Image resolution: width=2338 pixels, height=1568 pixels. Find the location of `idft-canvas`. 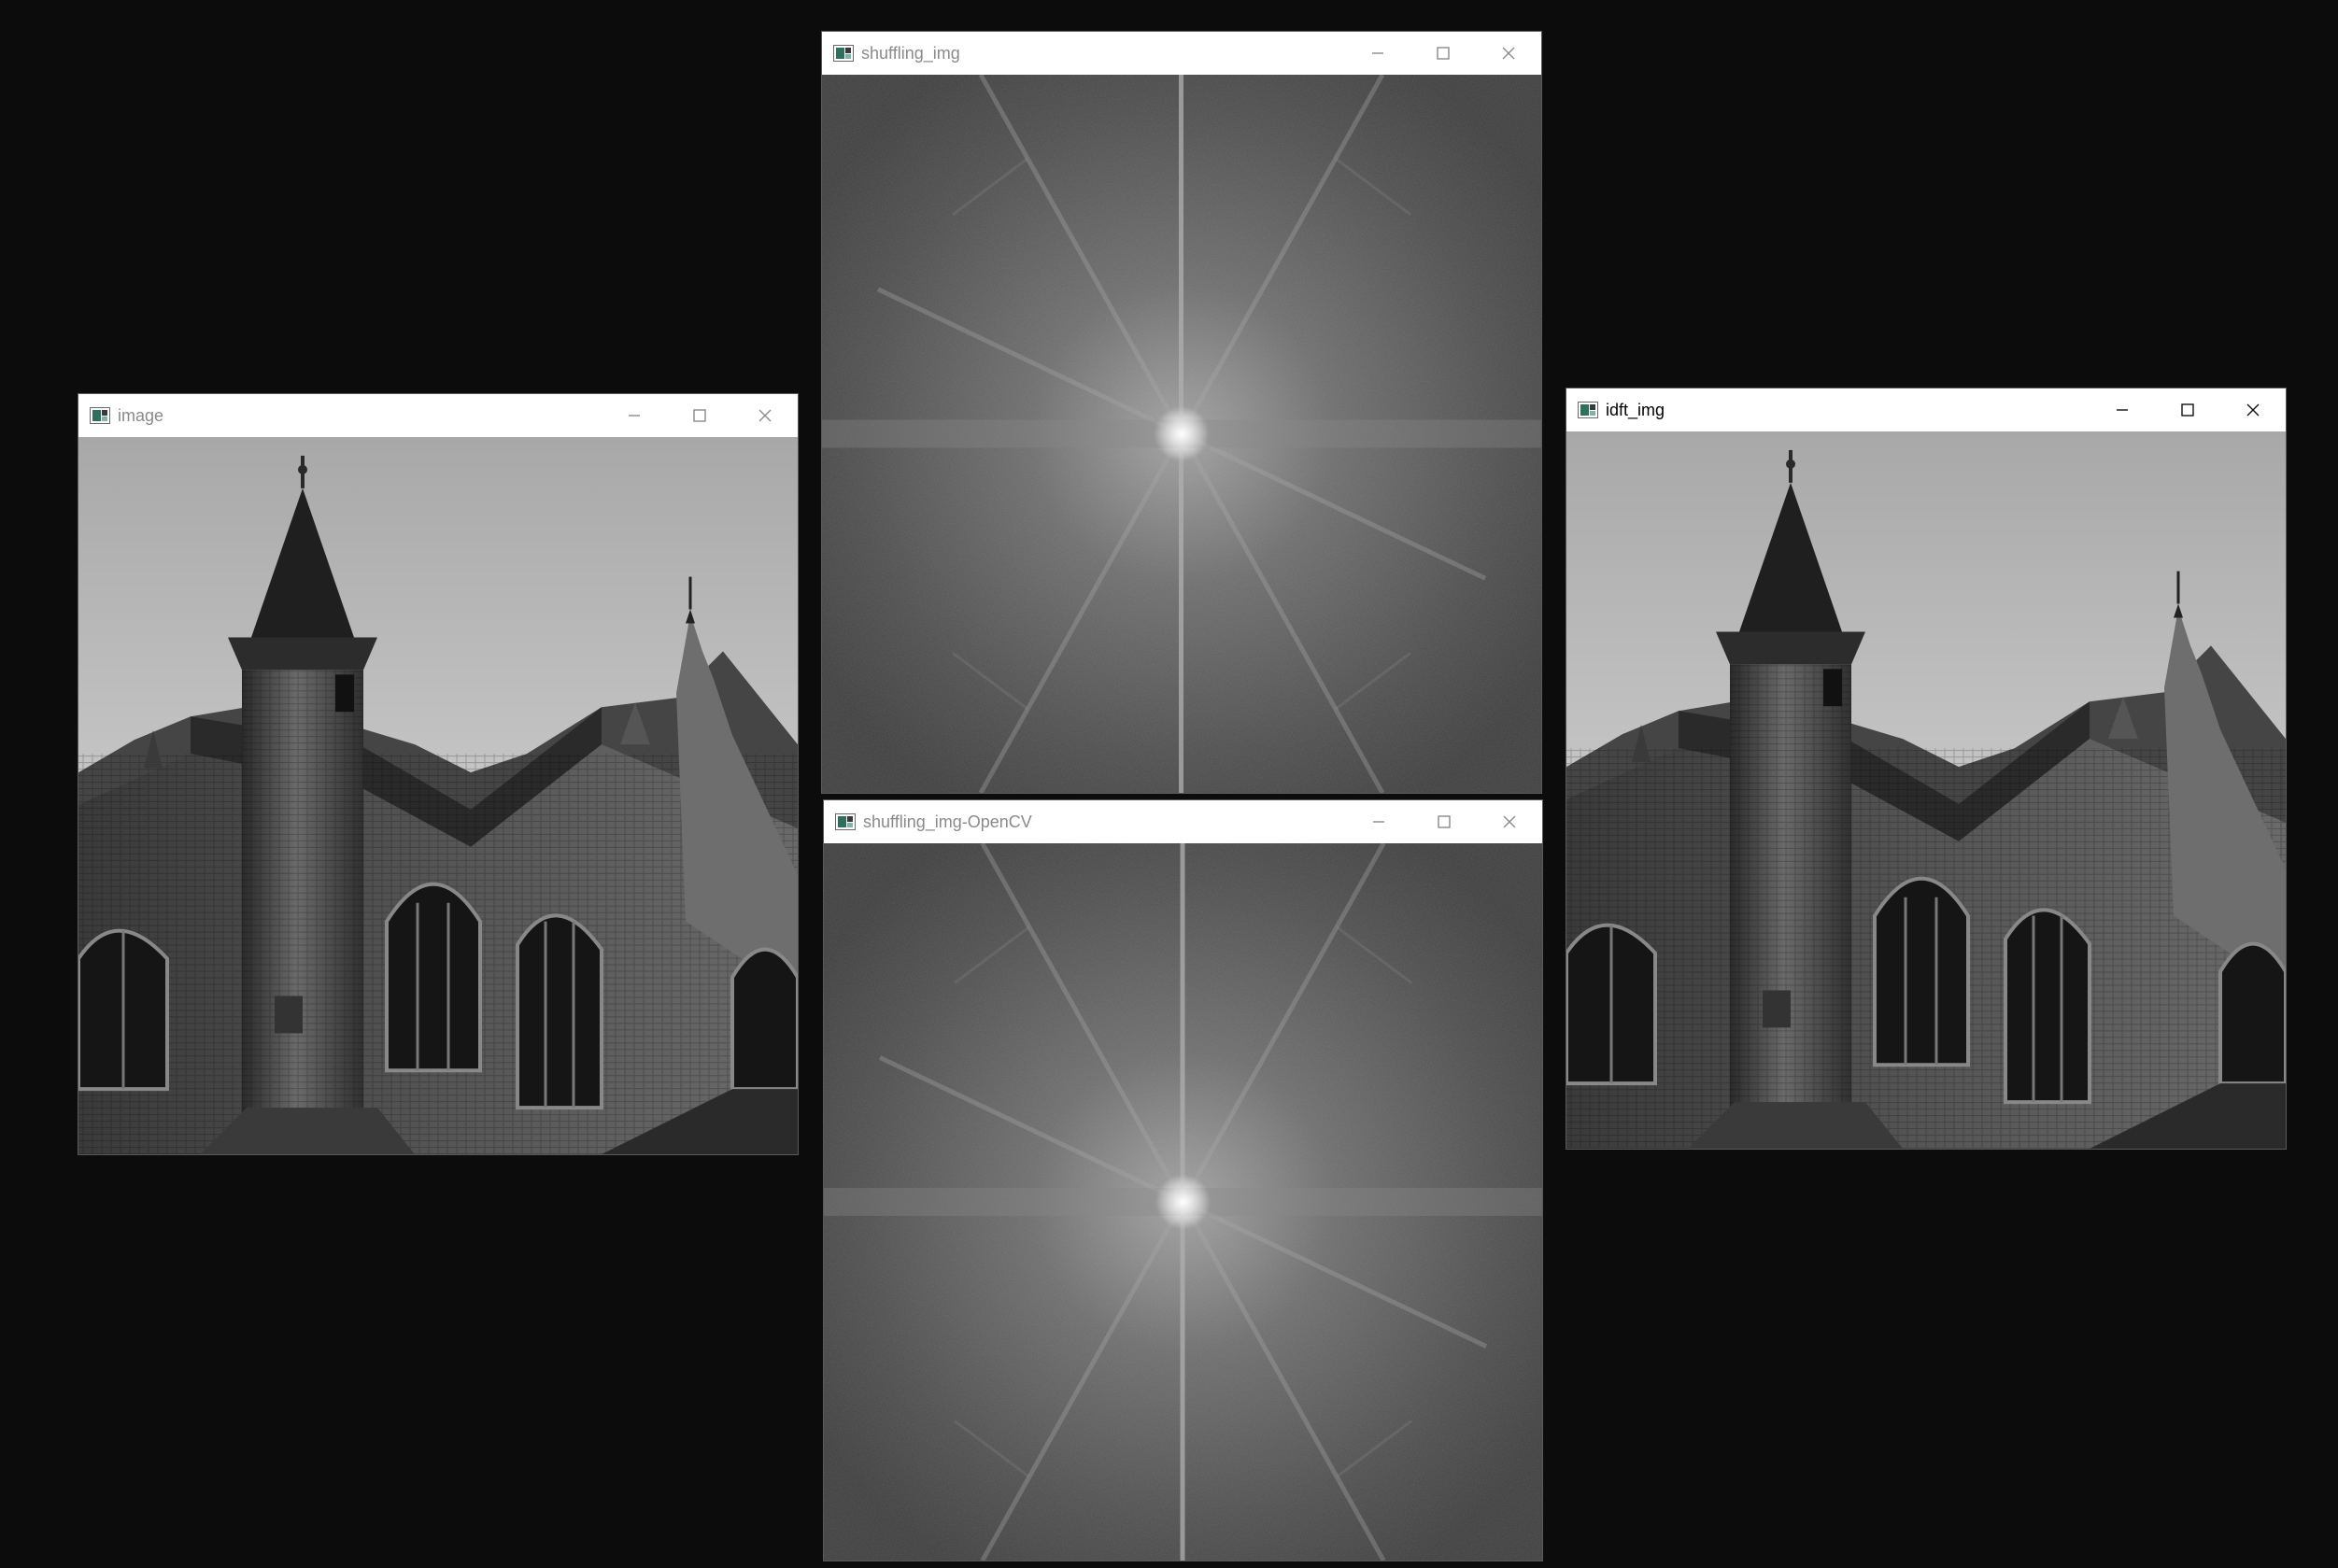

idft-canvas is located at coordinates (1926, 790).